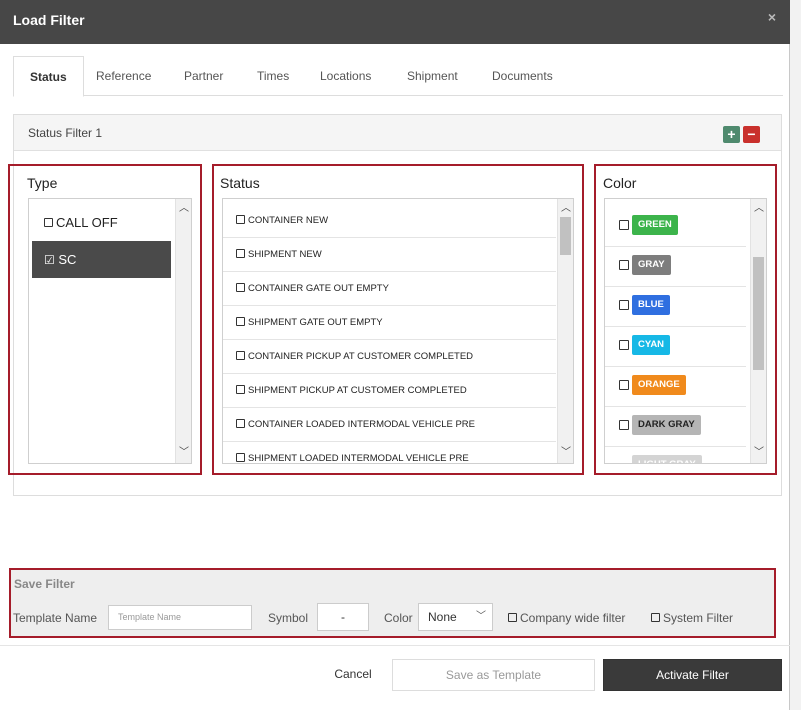 This screenshot has width=801, height=710. What do you see at coordinates (493, 675) in the screenshot?
I see `save-as-template-button: Save as Template` at bounding box center [493, 675].